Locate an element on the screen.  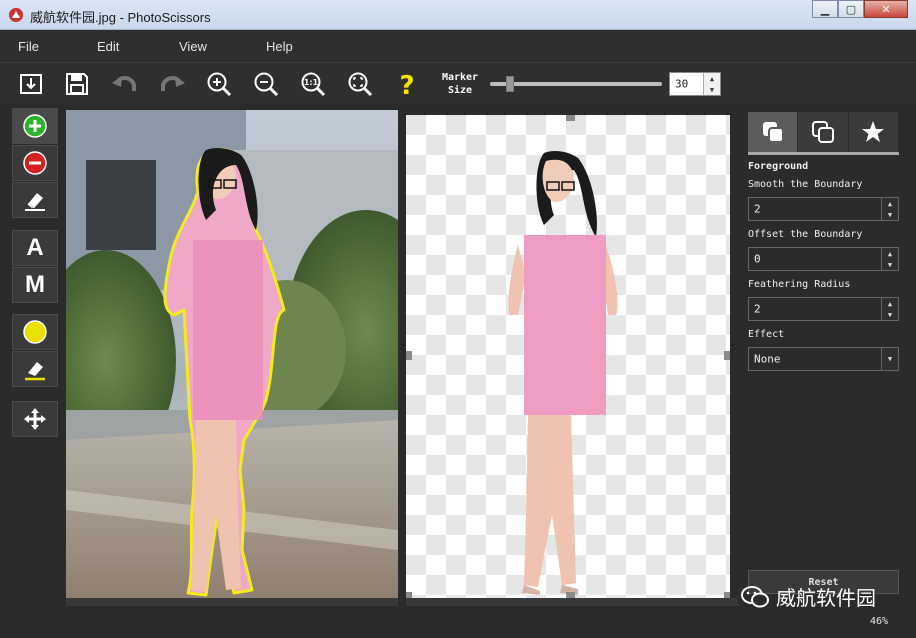
section-title: Foreground is located at coordinates (778, 166).